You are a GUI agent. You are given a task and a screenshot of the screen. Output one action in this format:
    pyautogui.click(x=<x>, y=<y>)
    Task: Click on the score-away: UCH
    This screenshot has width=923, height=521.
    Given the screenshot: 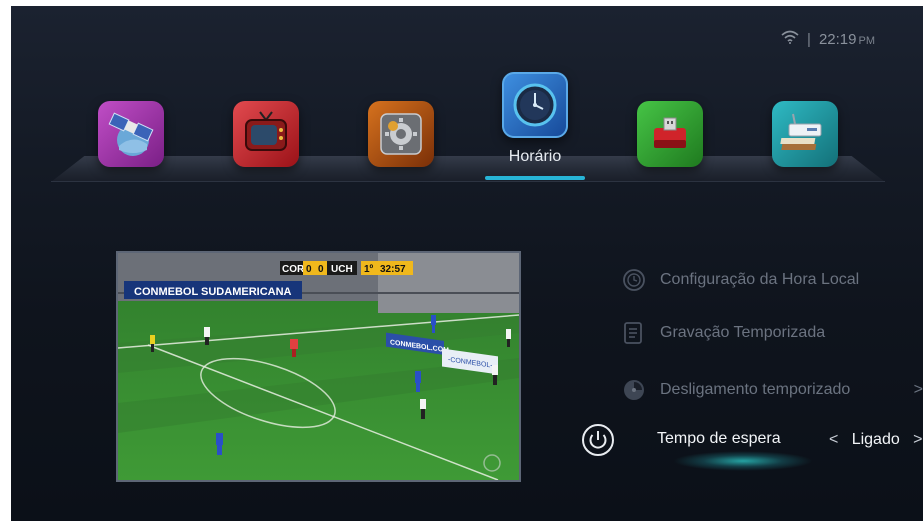 What is the action you would take?
    pyautogui.click(x=342, y=269)
    